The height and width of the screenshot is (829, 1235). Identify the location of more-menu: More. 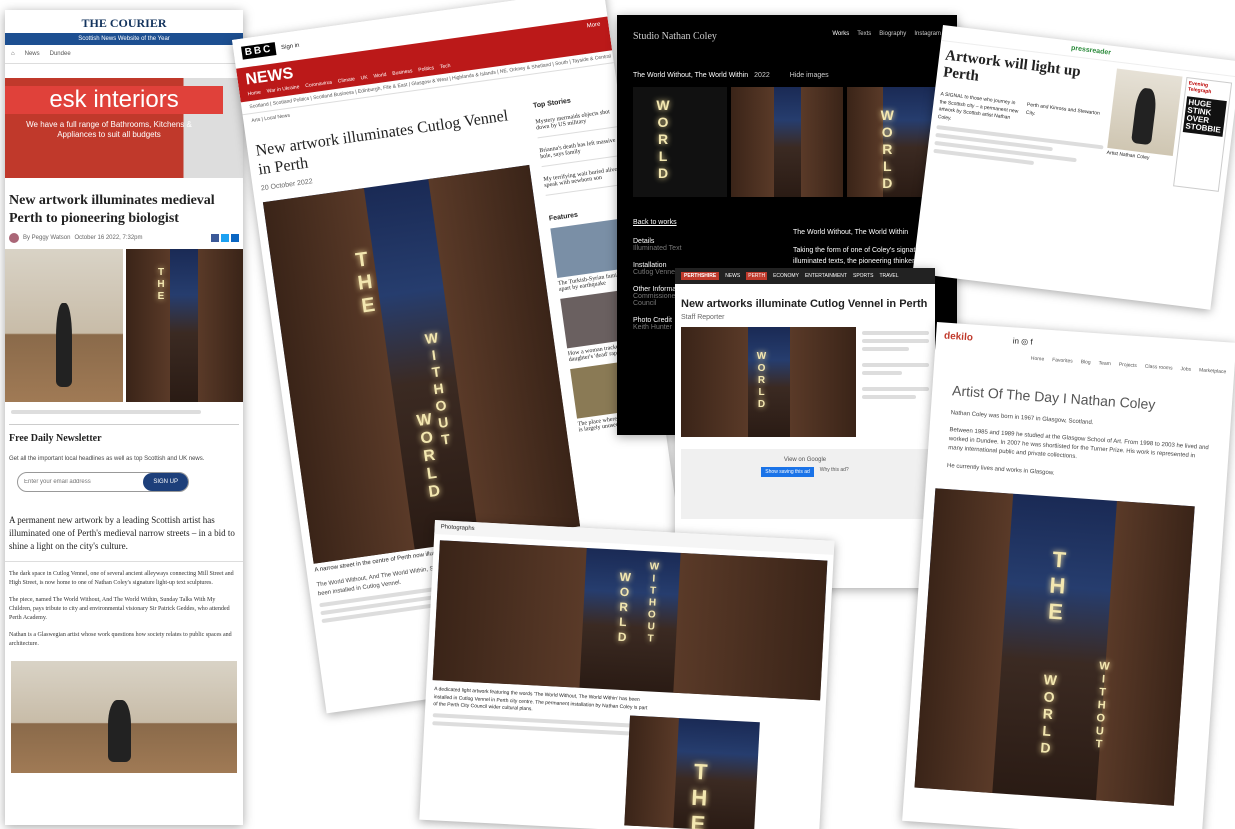
(594, 32).